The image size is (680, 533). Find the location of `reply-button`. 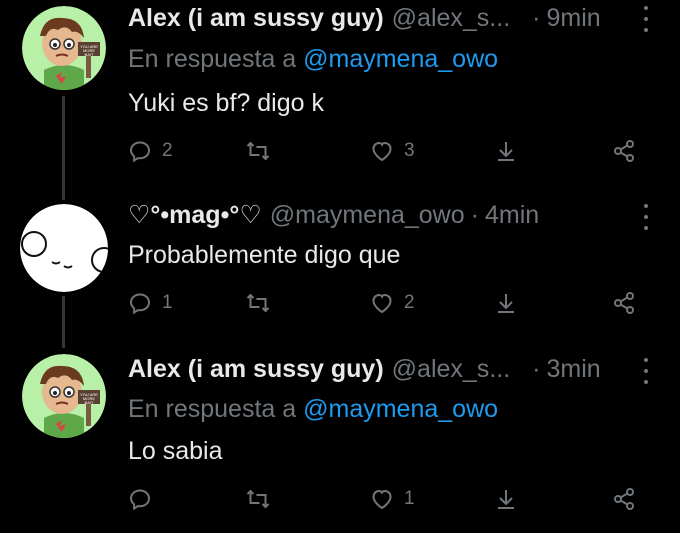

reply-button is located at coordinates (145, 499).